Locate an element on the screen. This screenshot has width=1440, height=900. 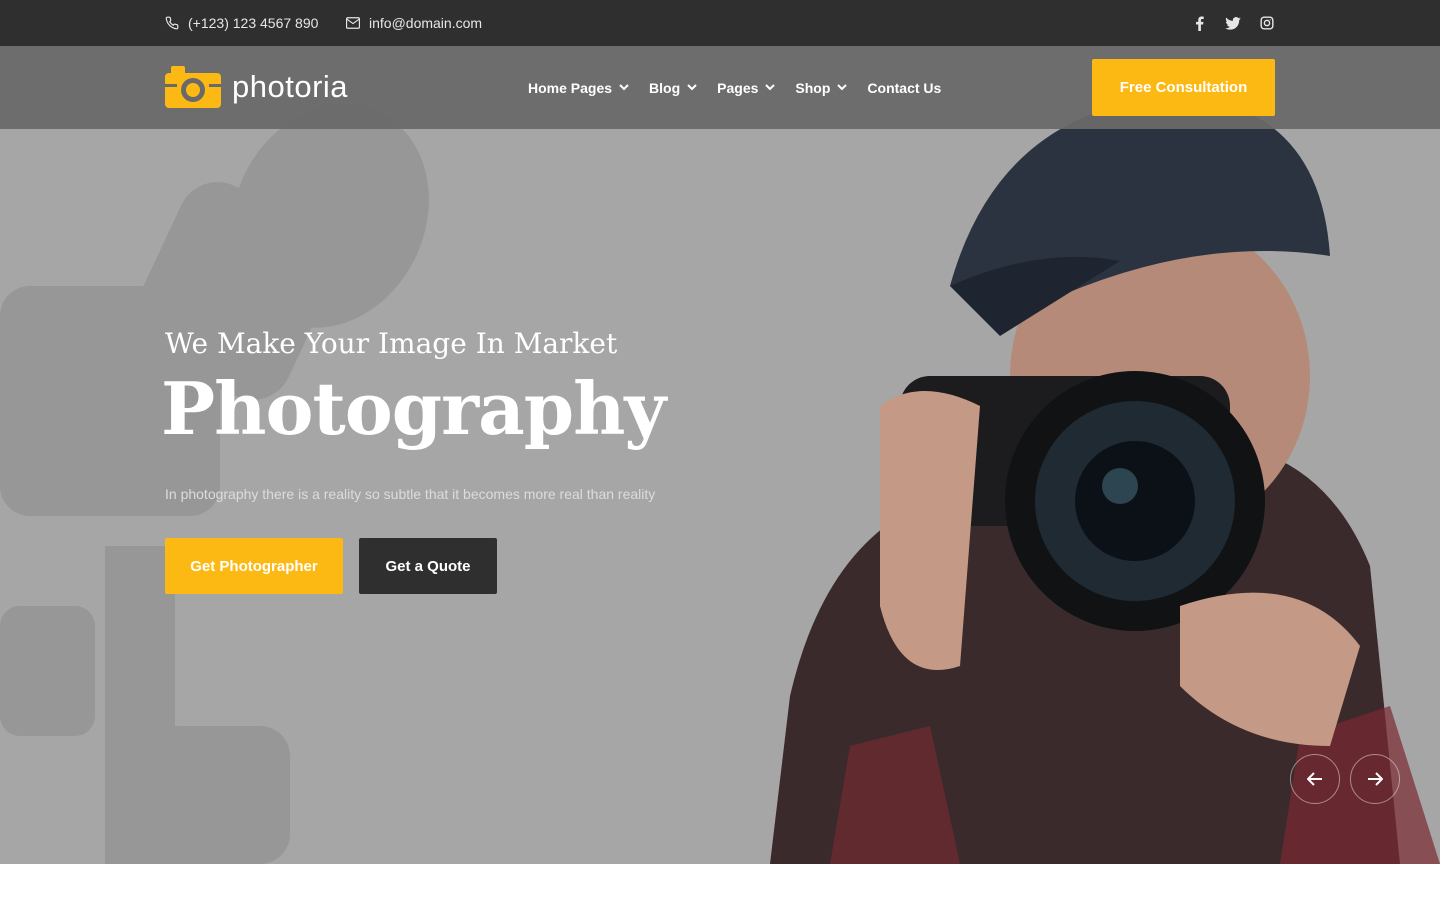
phone-icon is located at coordinates (172, 23).